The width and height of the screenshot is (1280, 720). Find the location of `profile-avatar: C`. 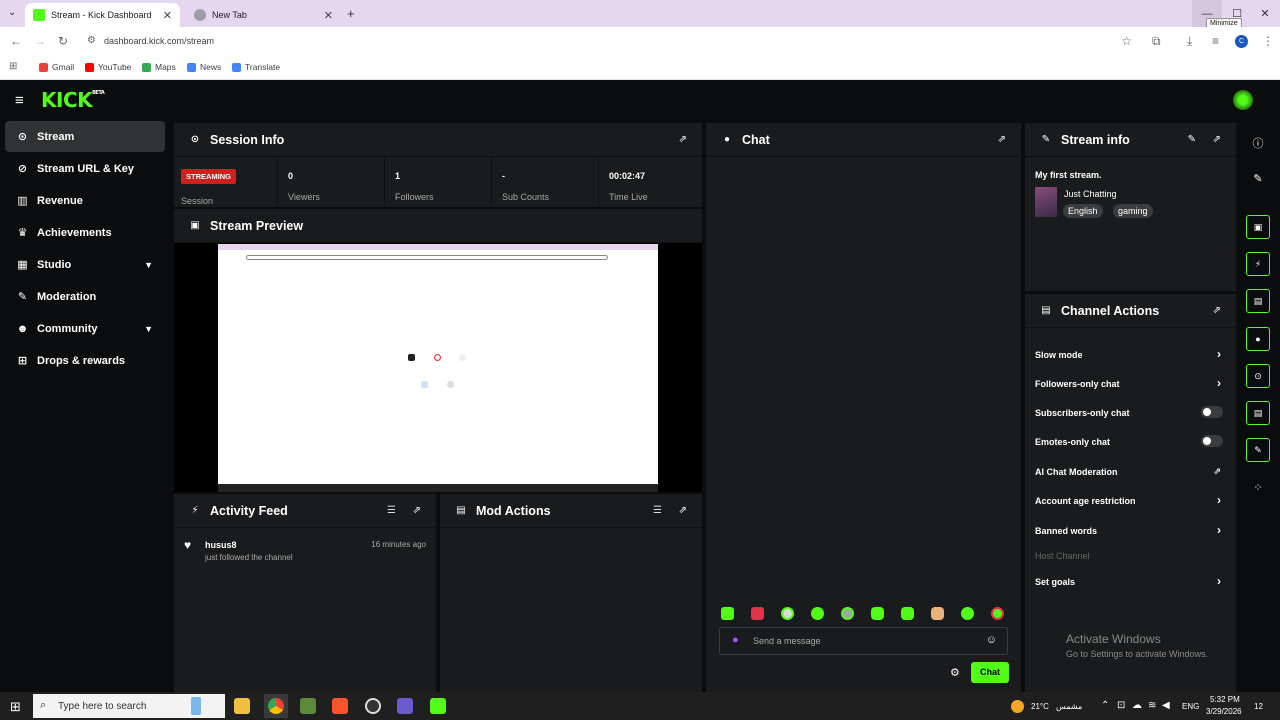

profile-avatar: C is located at coordinates (1241, 41).